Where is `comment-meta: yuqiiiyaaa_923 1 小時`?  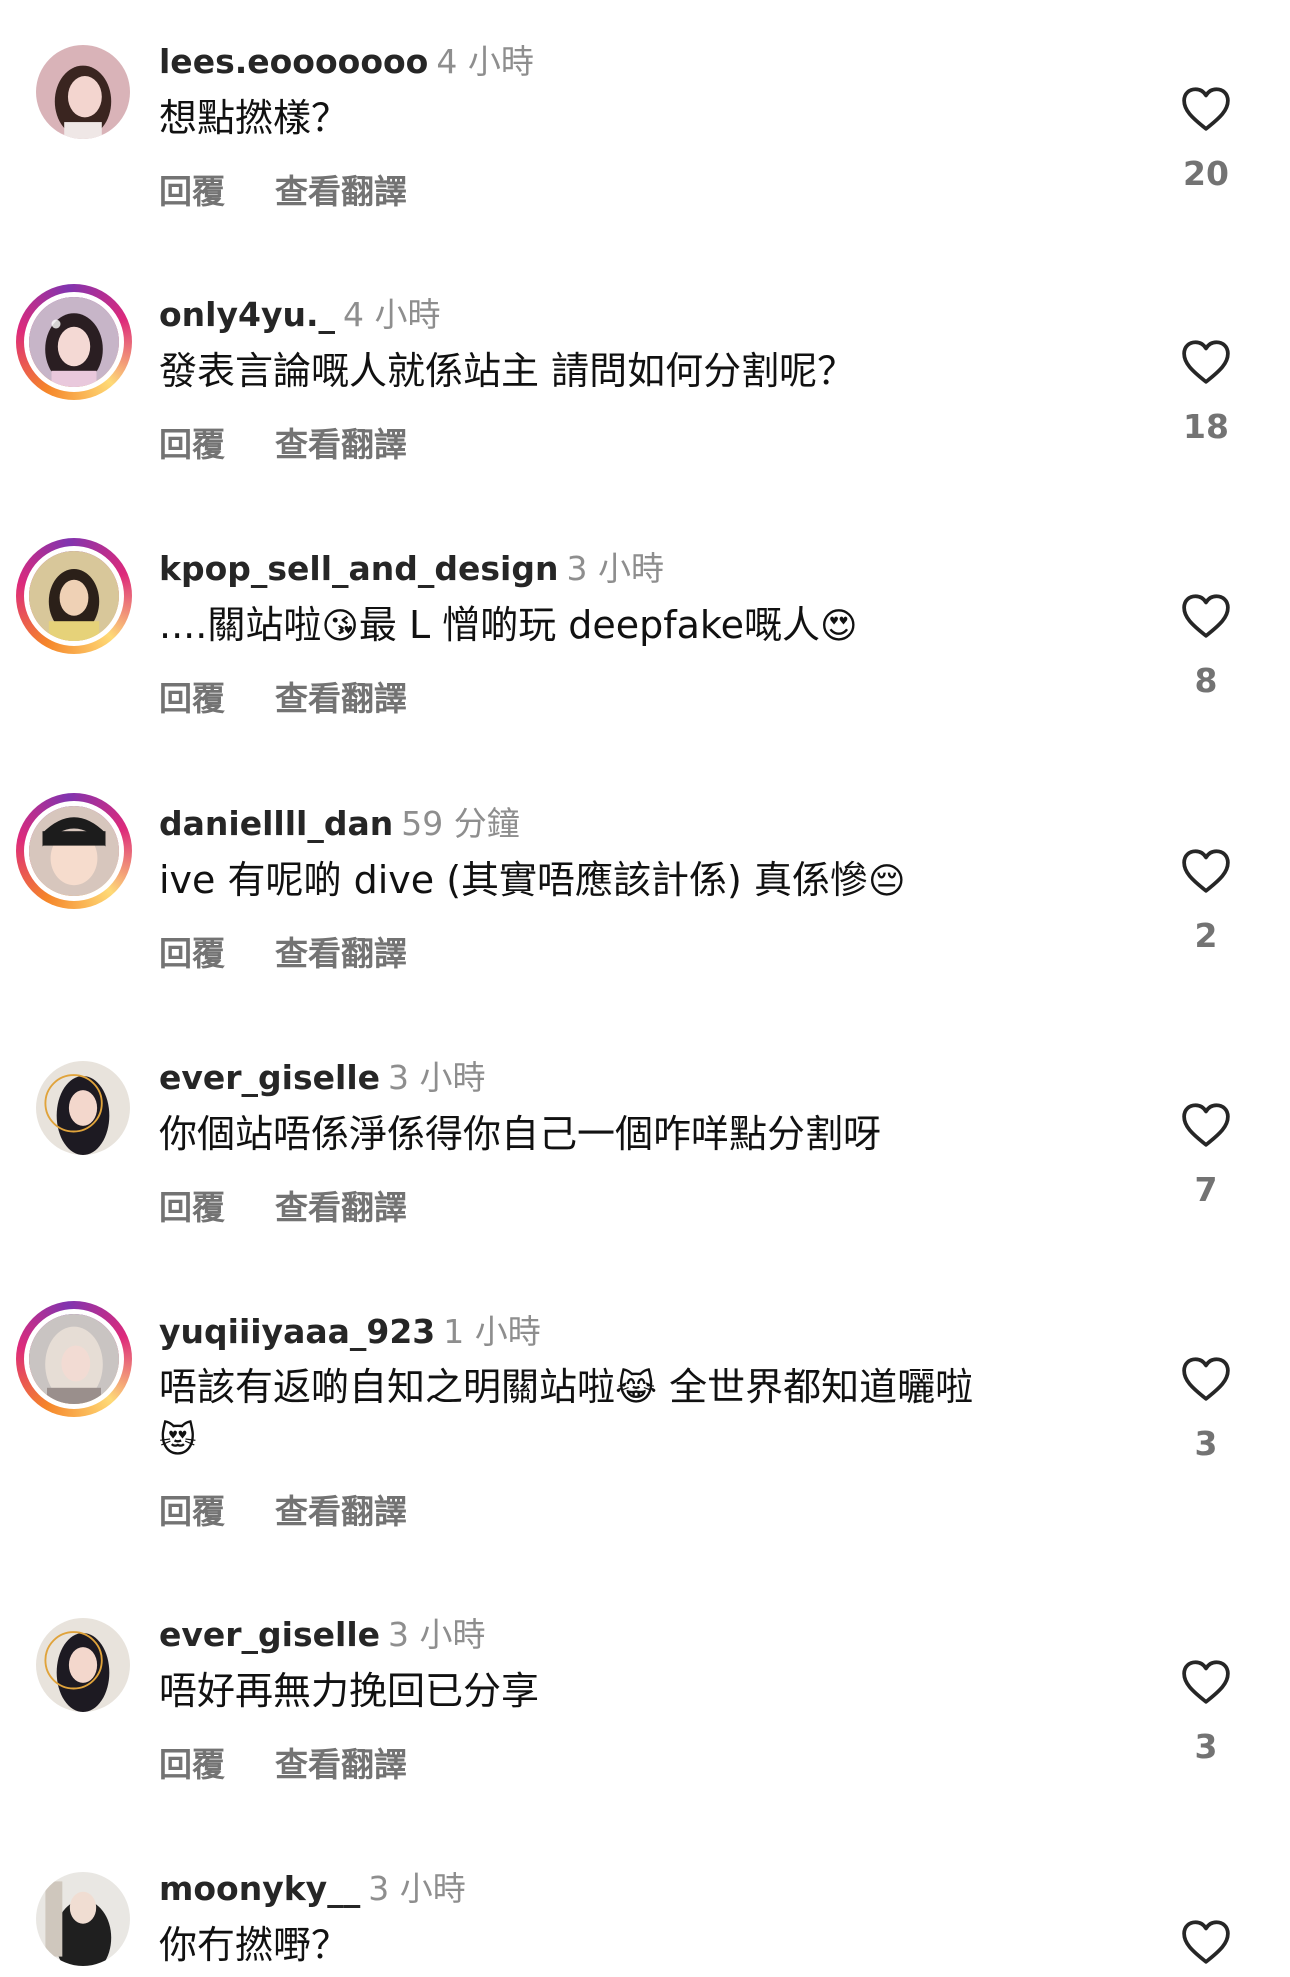
comment-meta: yuqiiiyaaa_923 1 小時 is located at coordinates (350, 1332).